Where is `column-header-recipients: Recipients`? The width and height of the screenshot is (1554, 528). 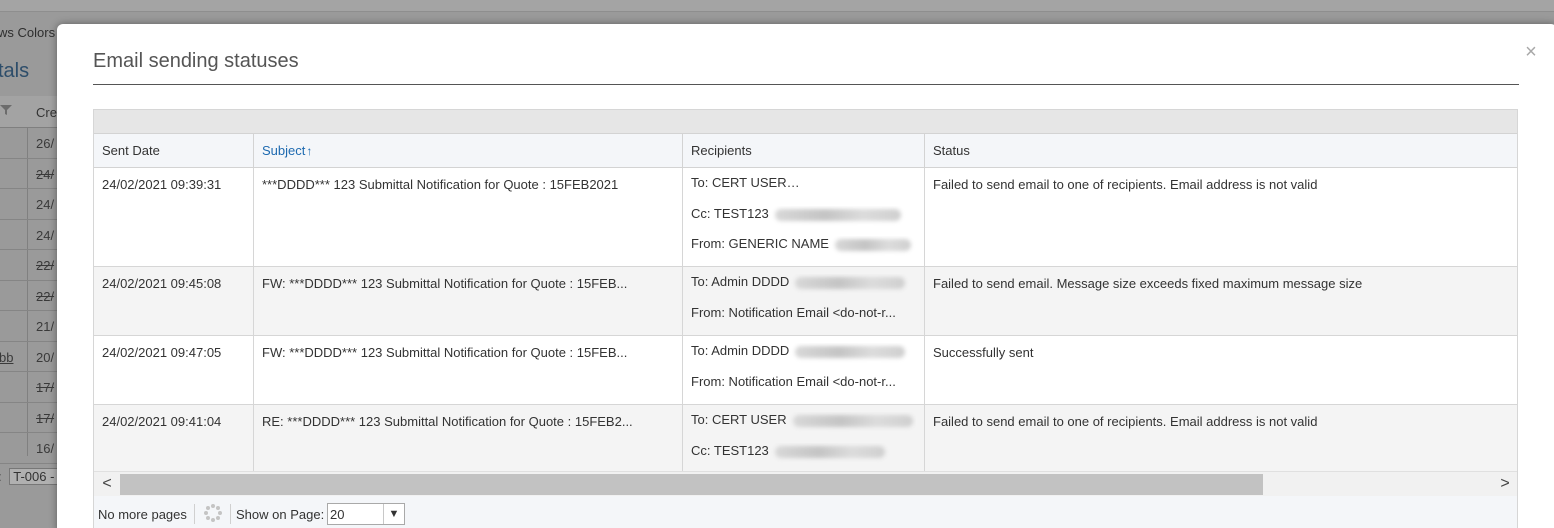
column-header-recipients: Recipients is located at coordinates (804, 151).